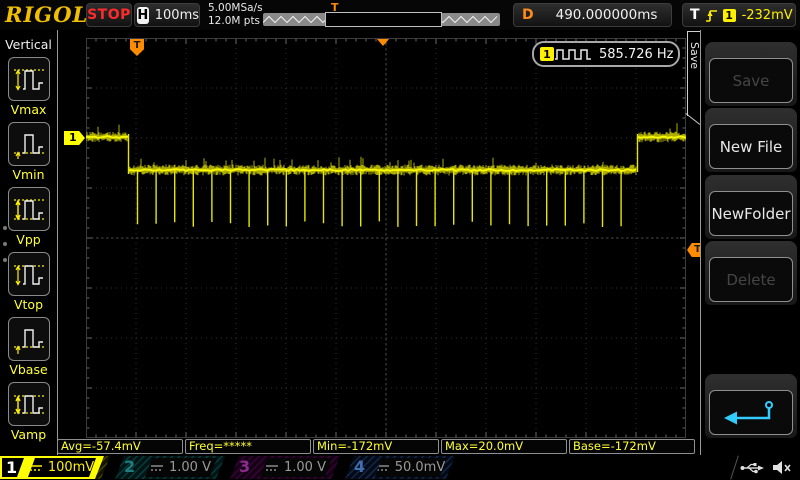 This screenshot has height=480, width=800. I want to click on menu-item-label: Vpp, so click(28, 239).